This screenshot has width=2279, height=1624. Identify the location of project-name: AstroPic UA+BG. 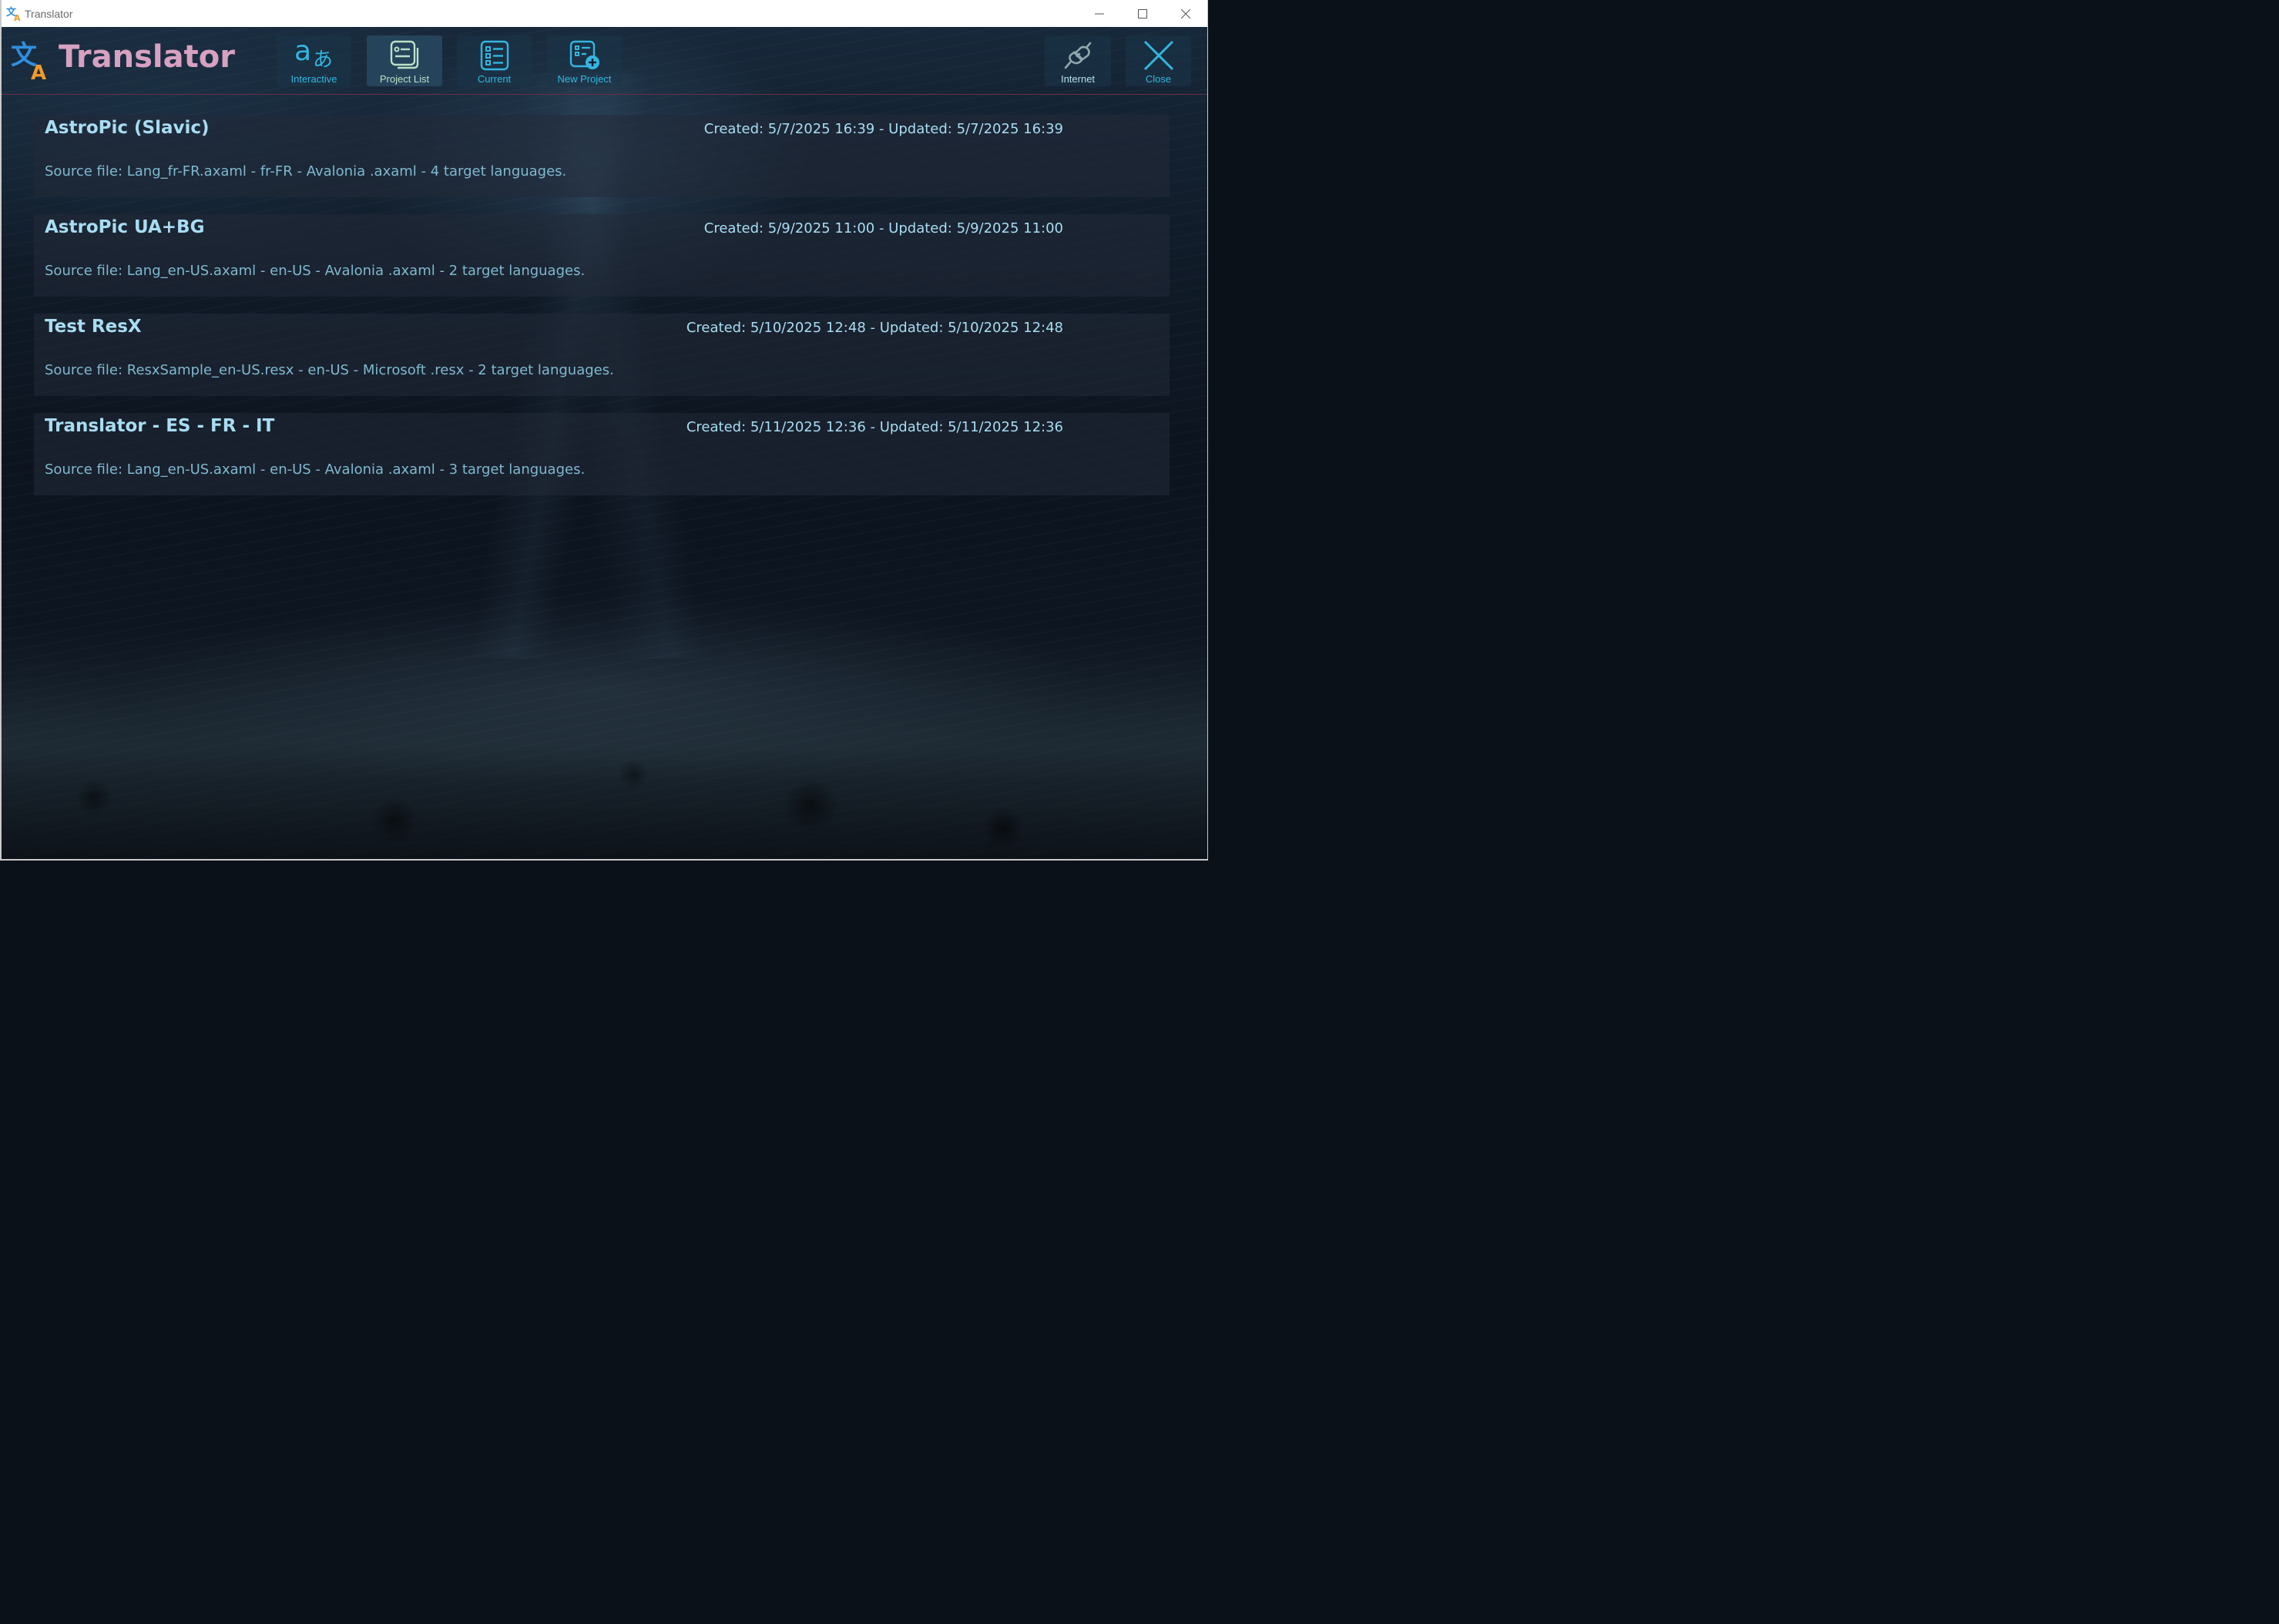
(125, 227).